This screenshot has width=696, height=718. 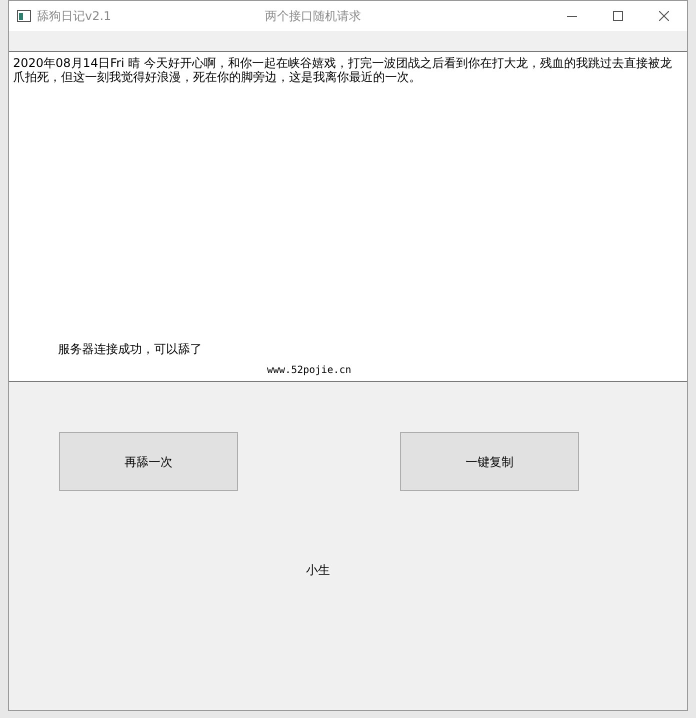 I want to click on author-label: 小生, so click(x=318, y=570).